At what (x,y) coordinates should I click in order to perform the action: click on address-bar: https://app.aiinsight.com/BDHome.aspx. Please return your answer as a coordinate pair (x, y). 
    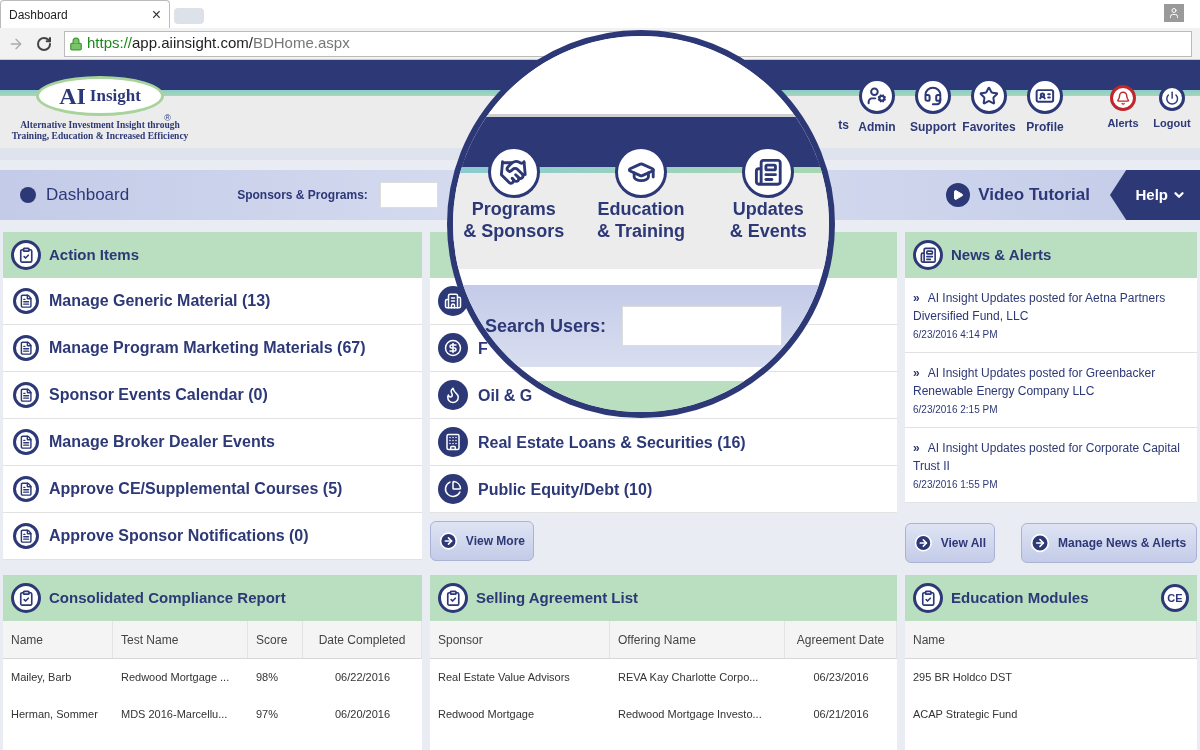
    Looking at the image, I should click on (628, 43).